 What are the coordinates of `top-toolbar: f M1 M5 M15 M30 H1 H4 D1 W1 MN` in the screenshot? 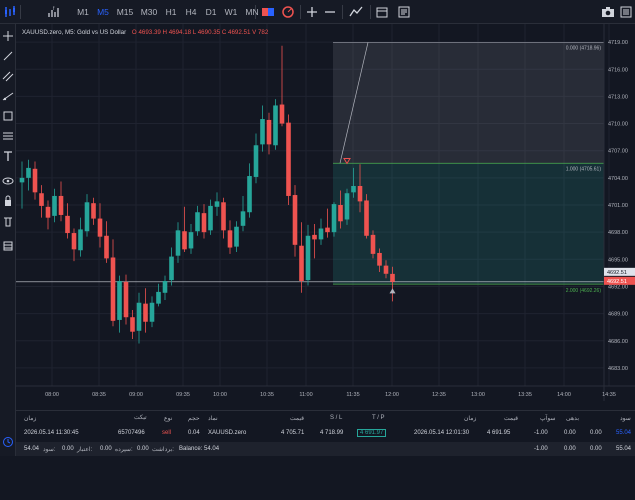 It's located at (317, 12).